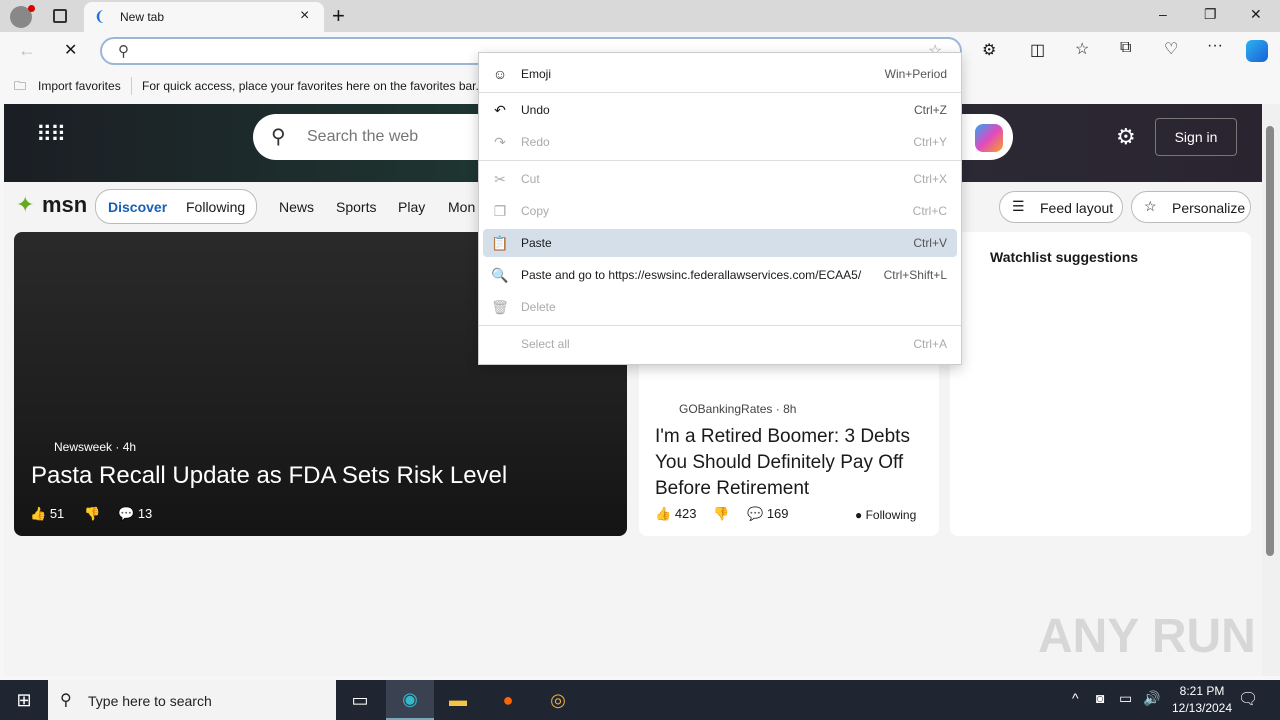  Describe the element at coordinates (1018, 206) in the screenshot. I see `sliders-icon: ☰` at that location.